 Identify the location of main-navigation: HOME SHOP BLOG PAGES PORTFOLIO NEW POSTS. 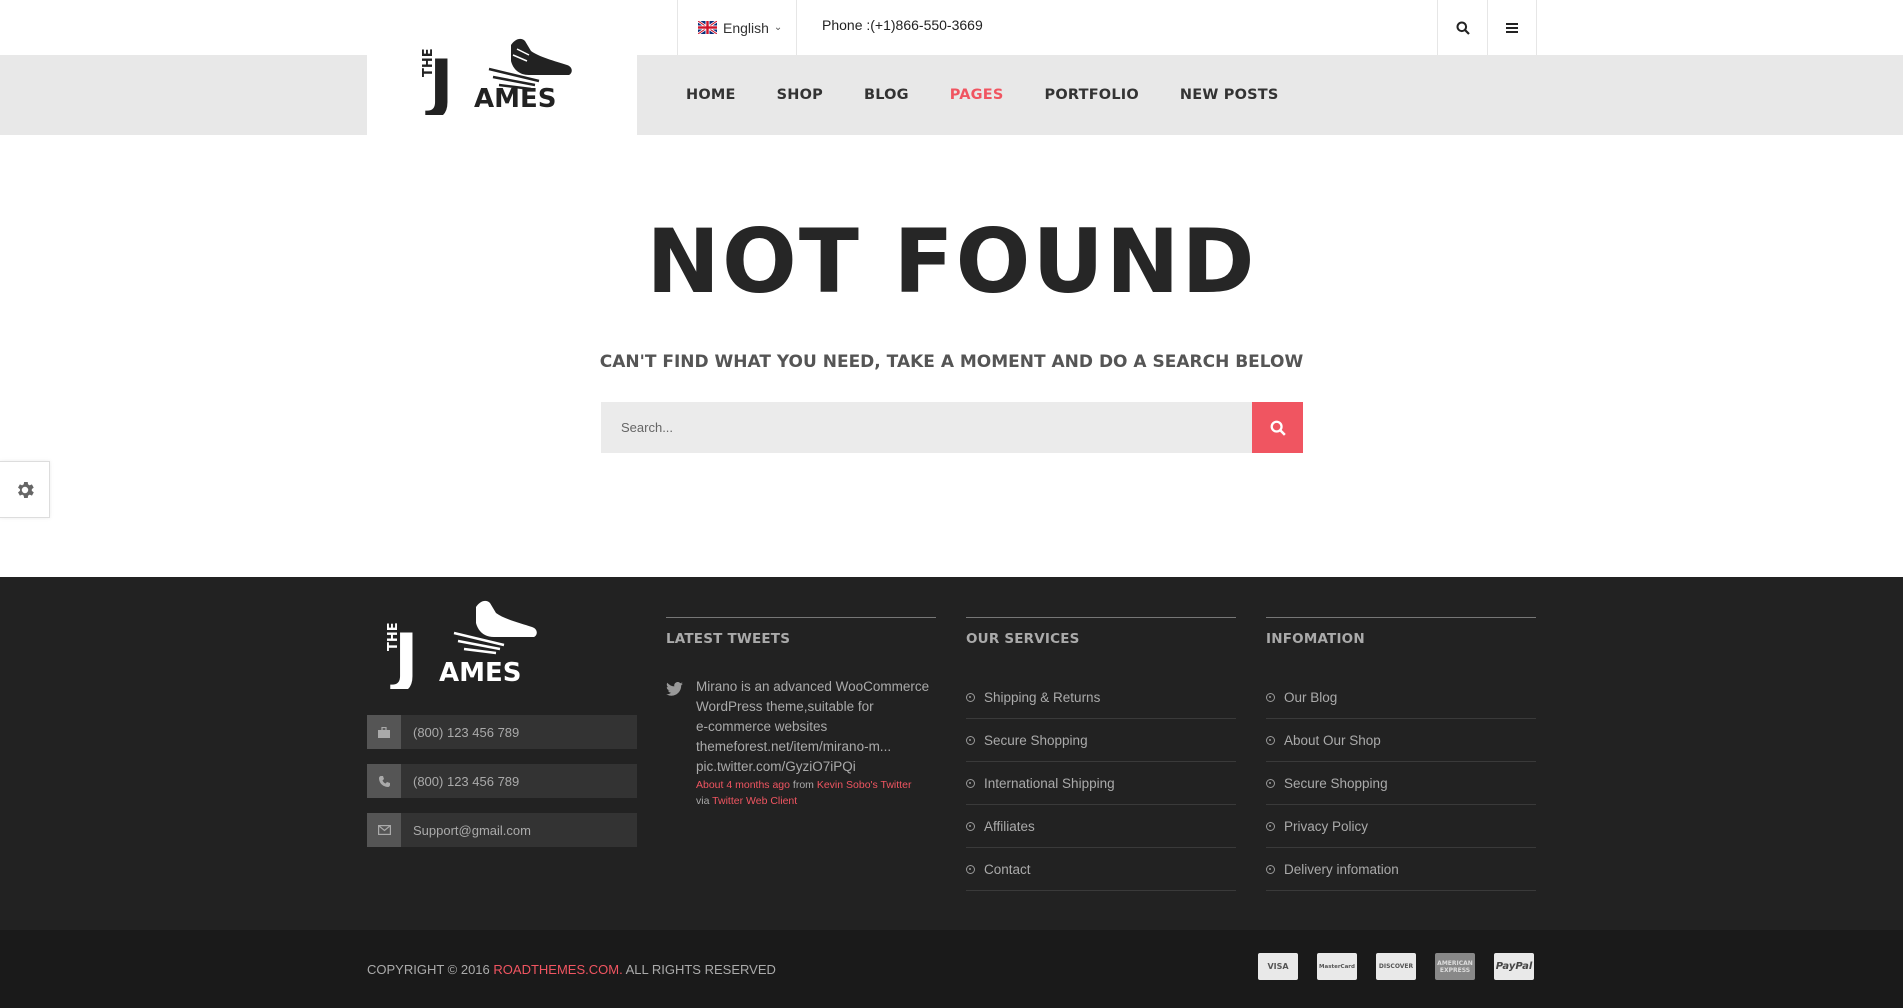
(1003, 95).